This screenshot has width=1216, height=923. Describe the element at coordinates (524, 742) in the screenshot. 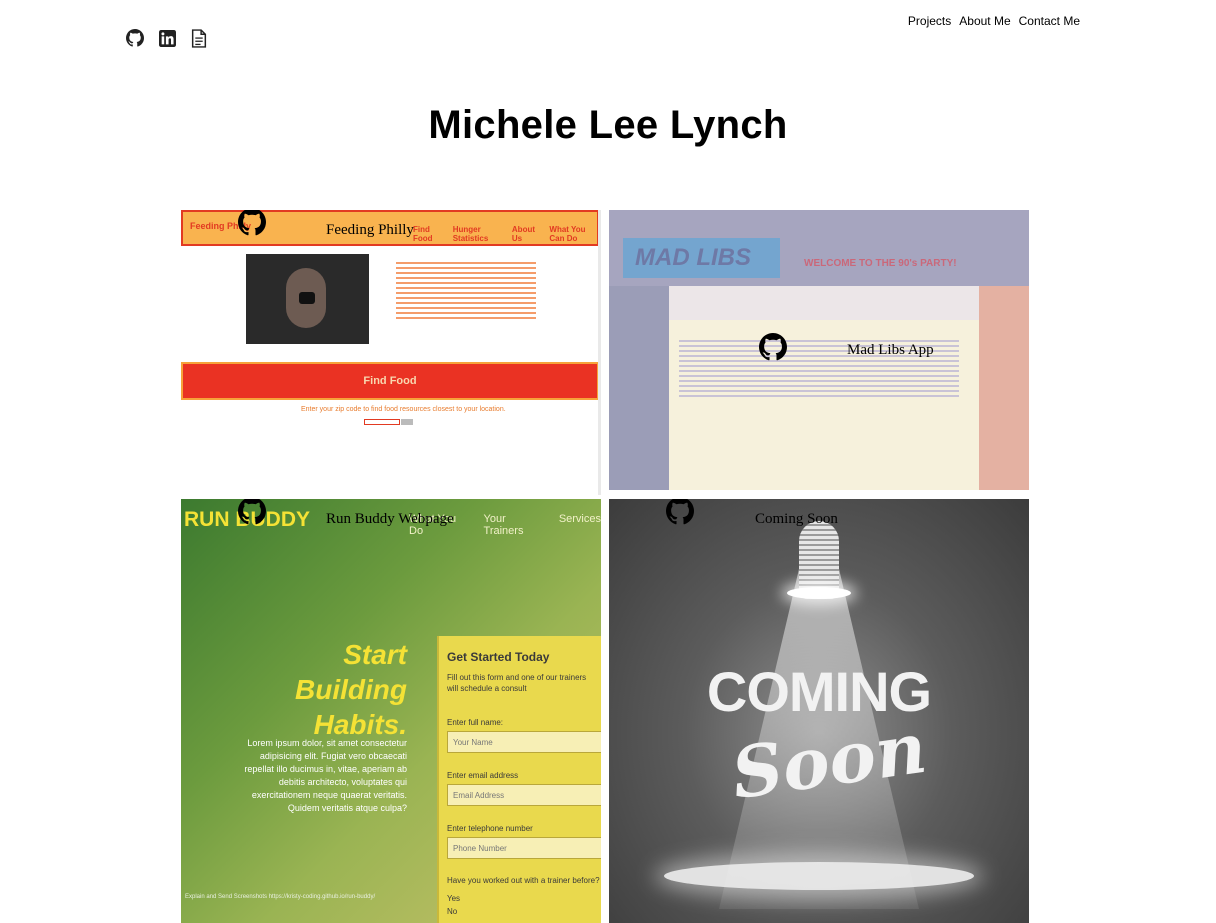

I see `screenshot-field: Your Name` at that location.